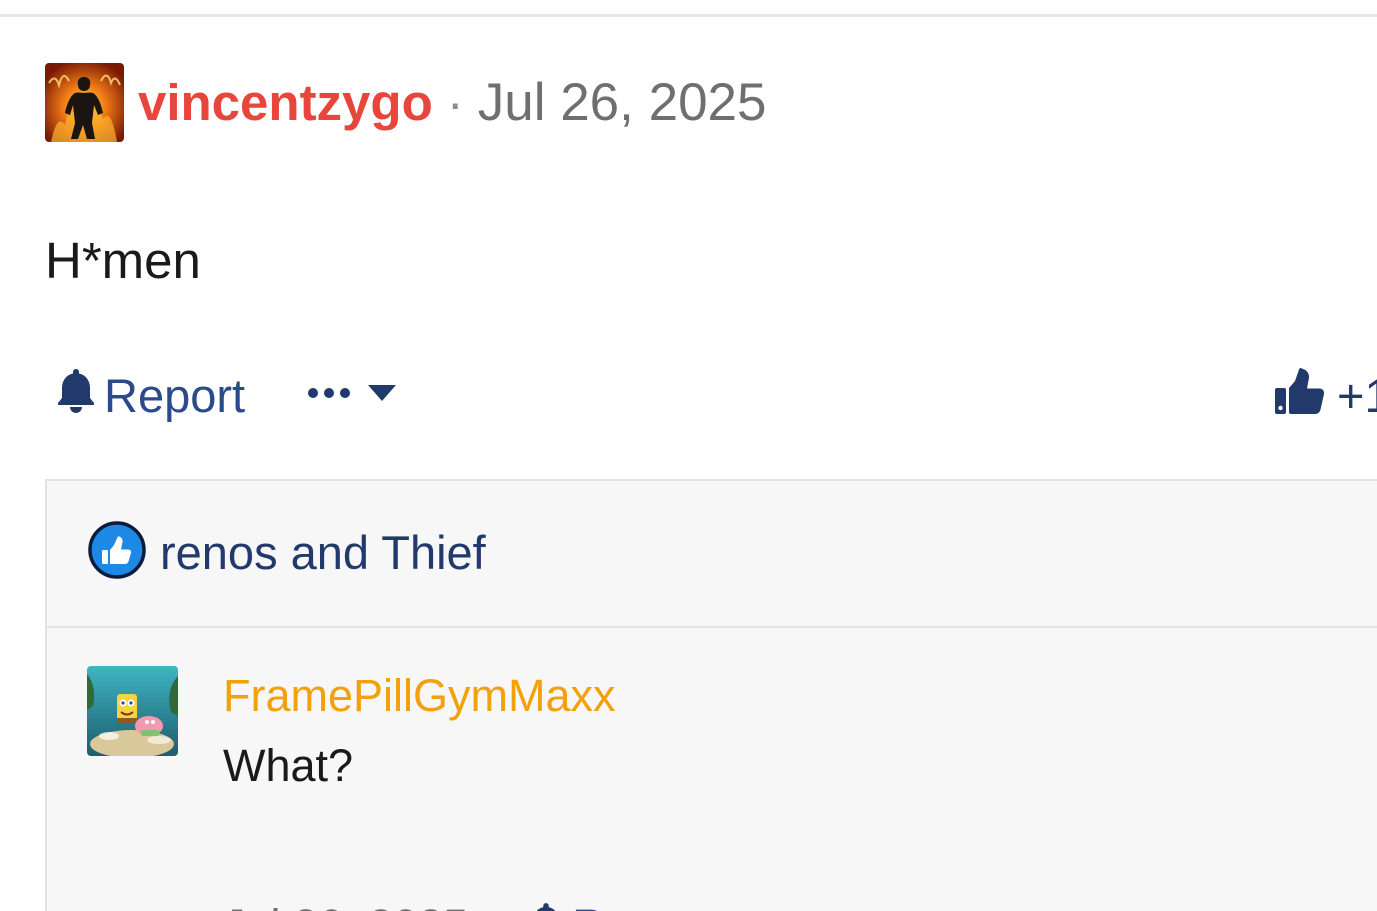  I want to click on post-header: vincentzygo · Jul 26, 2025, so click(406, 102).